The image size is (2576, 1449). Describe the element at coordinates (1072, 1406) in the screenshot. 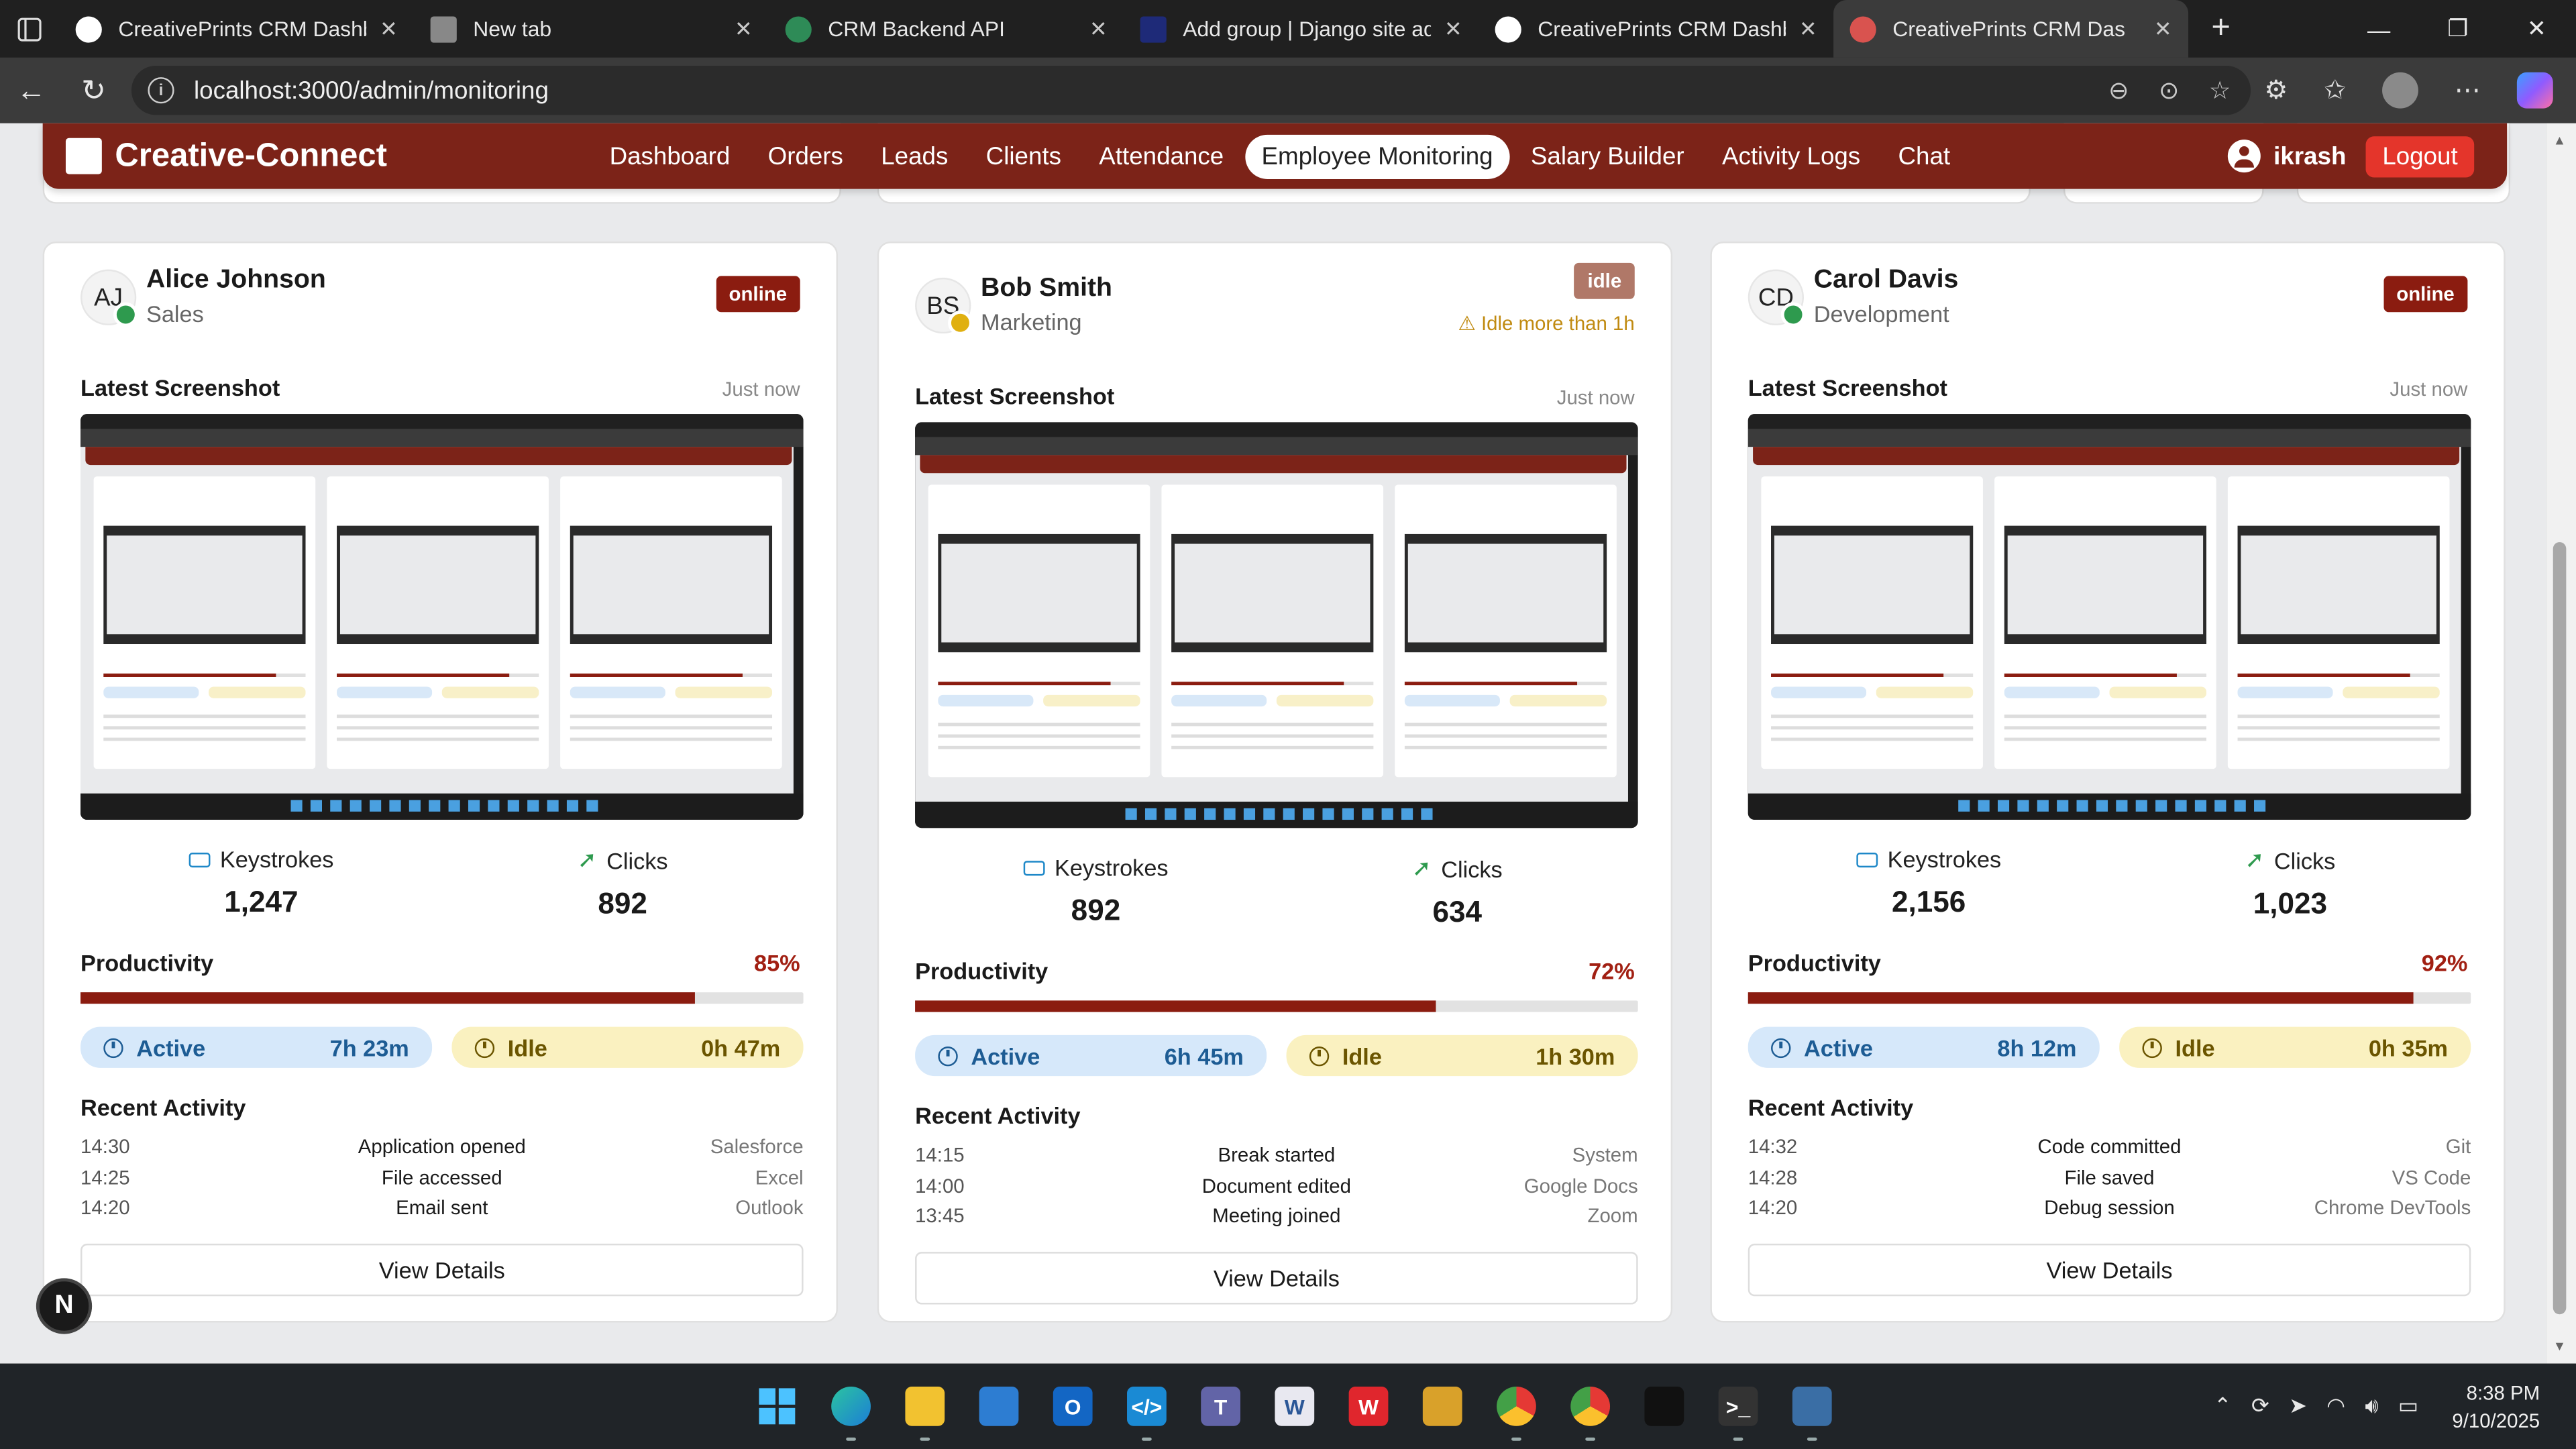

I see `outlook-icon: O` at that location.